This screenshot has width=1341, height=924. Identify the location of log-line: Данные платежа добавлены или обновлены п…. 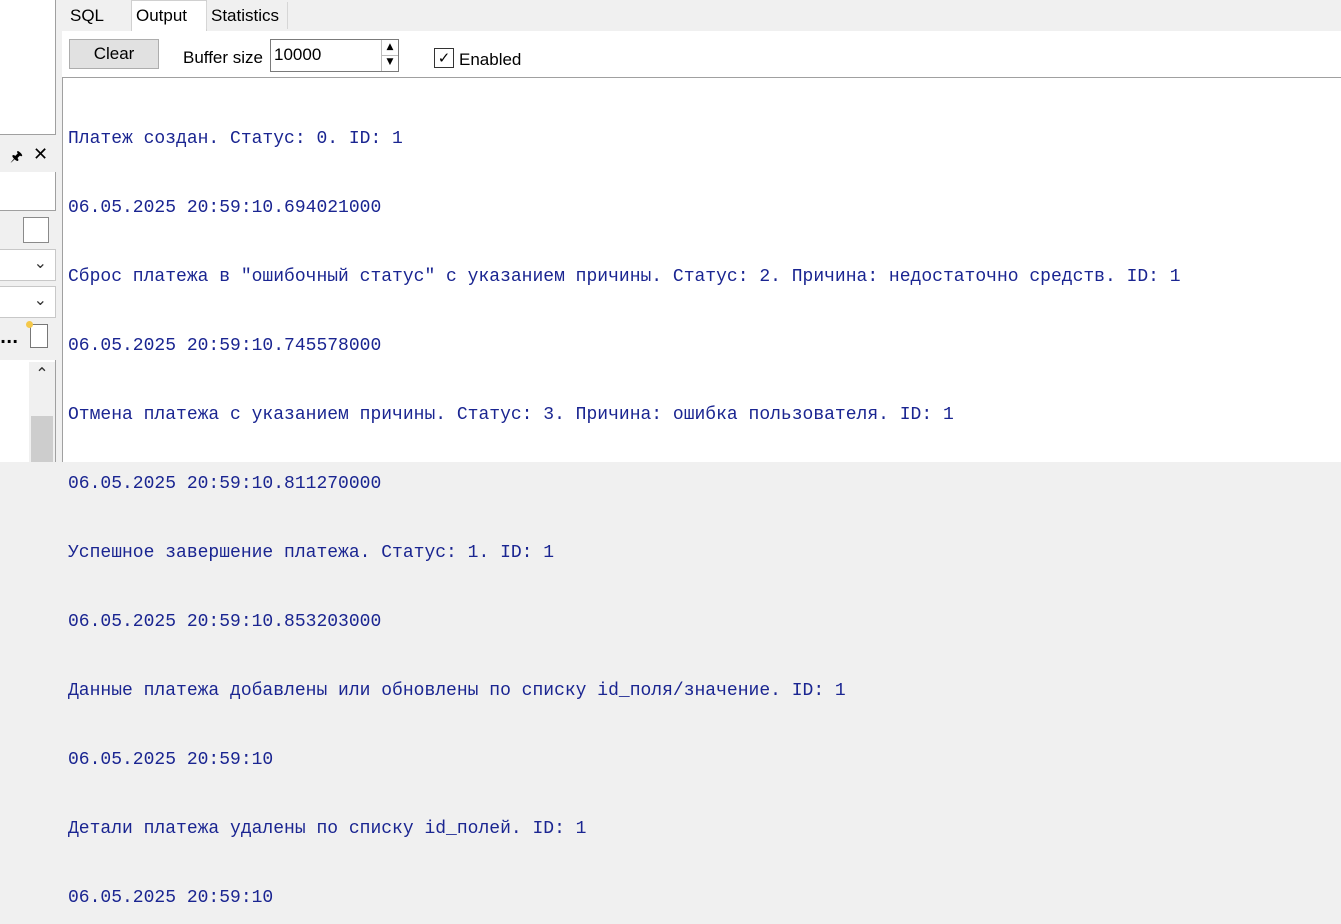
(457, 691).